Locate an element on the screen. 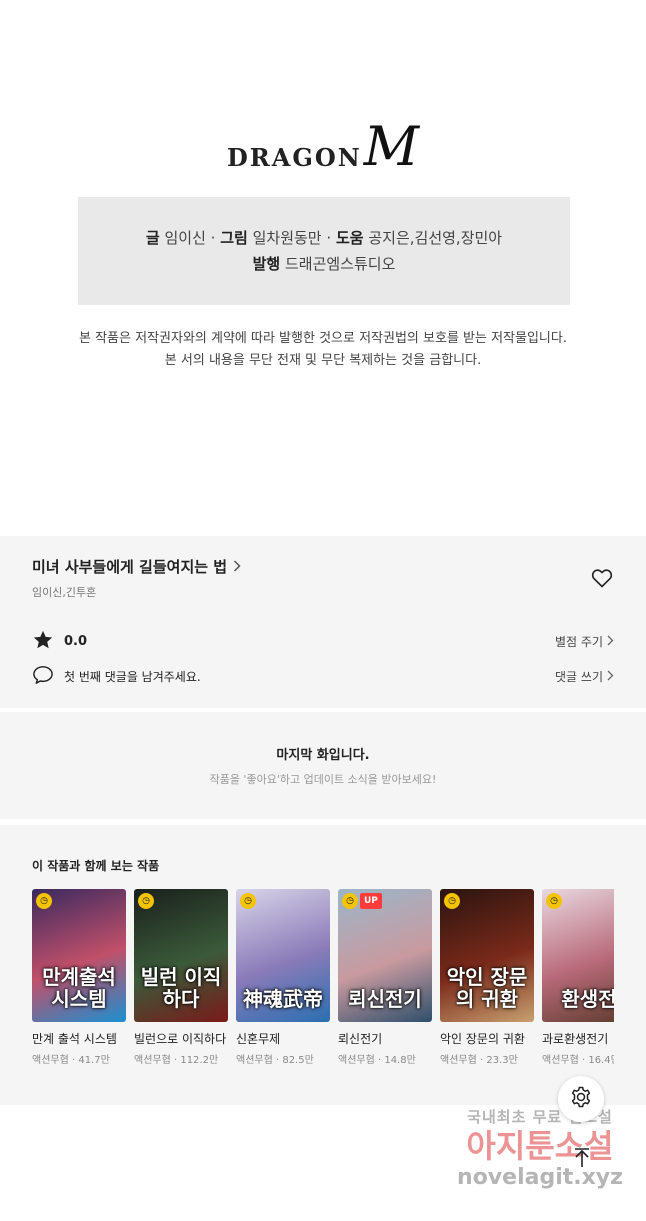 The width and height of the screenshot is (646, 1221). copyright-line-2: 본 서의 내용을 무단 전재 및 무단 복제하는 것을 금합니다. is located at coordinates (323, 360).